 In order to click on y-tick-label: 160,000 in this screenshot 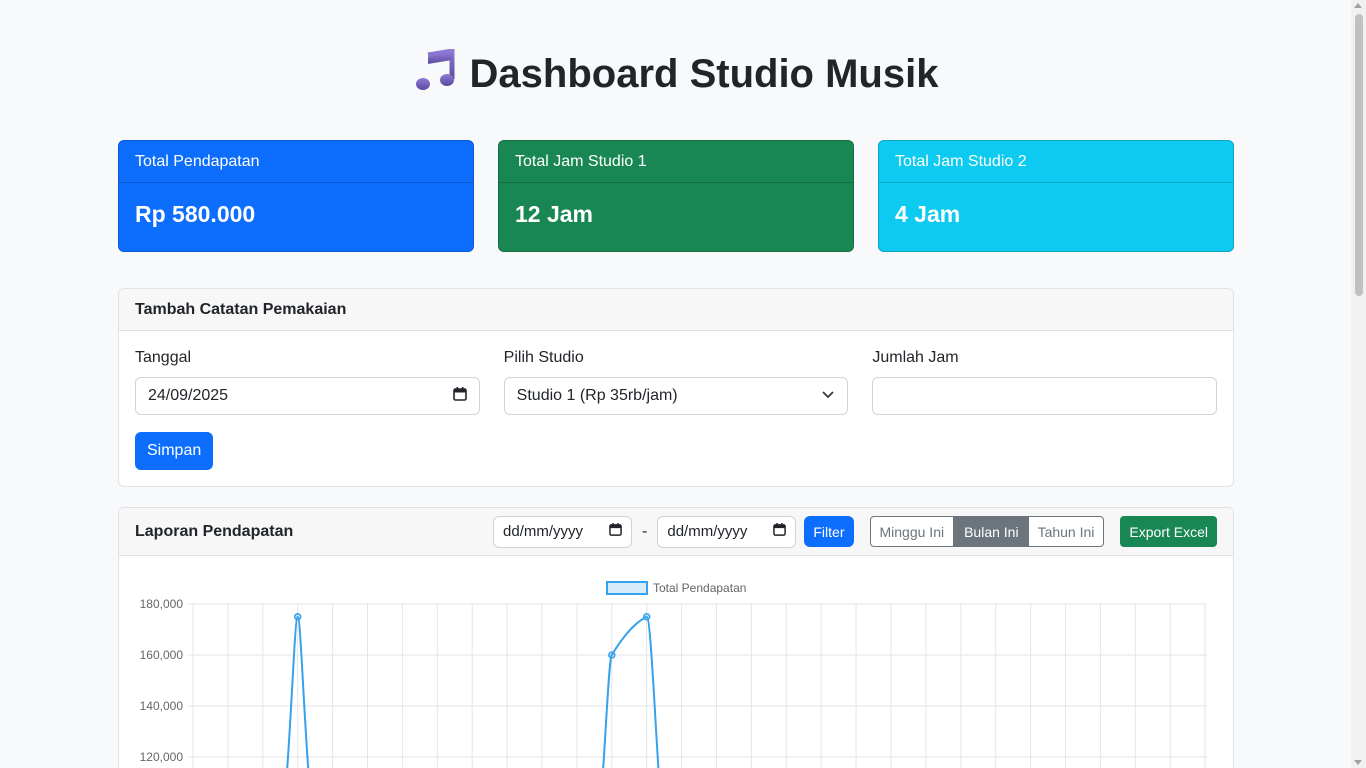, I will do `click(162, 655)`.